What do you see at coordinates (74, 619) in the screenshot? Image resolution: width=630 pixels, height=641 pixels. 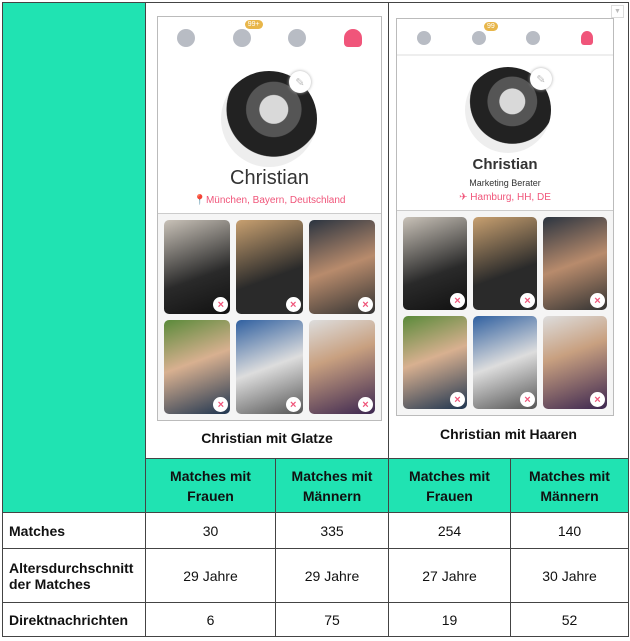 I see `row-label: Direktnachrichten` at bounding box center [74, 619].